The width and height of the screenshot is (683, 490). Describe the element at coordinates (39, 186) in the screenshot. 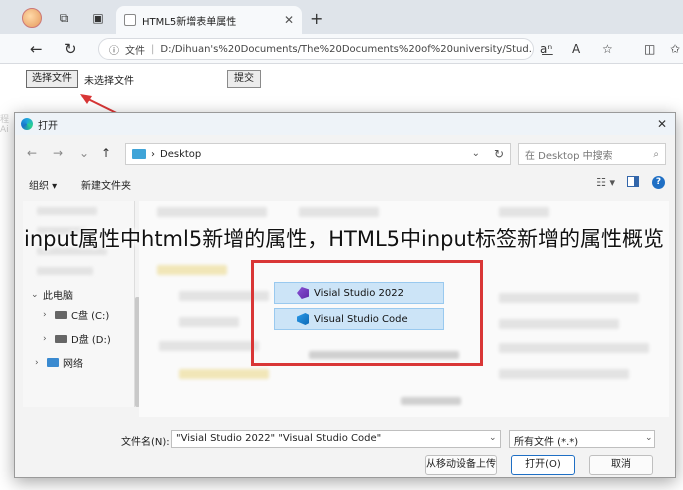

I see `organize-label: 组织` at that location.